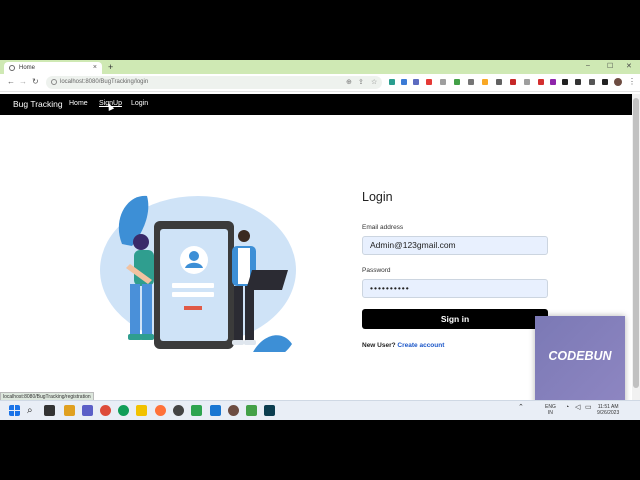 The height and width of the screenshot is (480, 640). I want to click on taskbar: ⌕ ⌃ ENG IN ◔ ◁ ▭ 11:51 AM 9/26/2023, so click(320, 410).